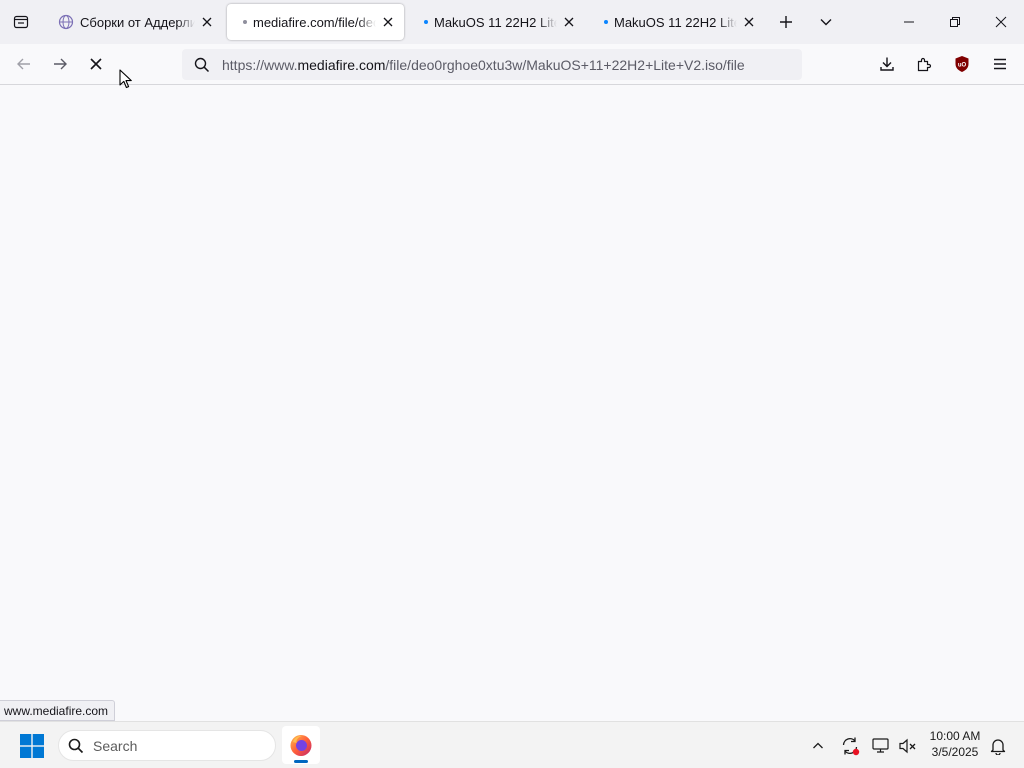 The image size is (1024, 768). I want to click on start-button, so click(32, 746).